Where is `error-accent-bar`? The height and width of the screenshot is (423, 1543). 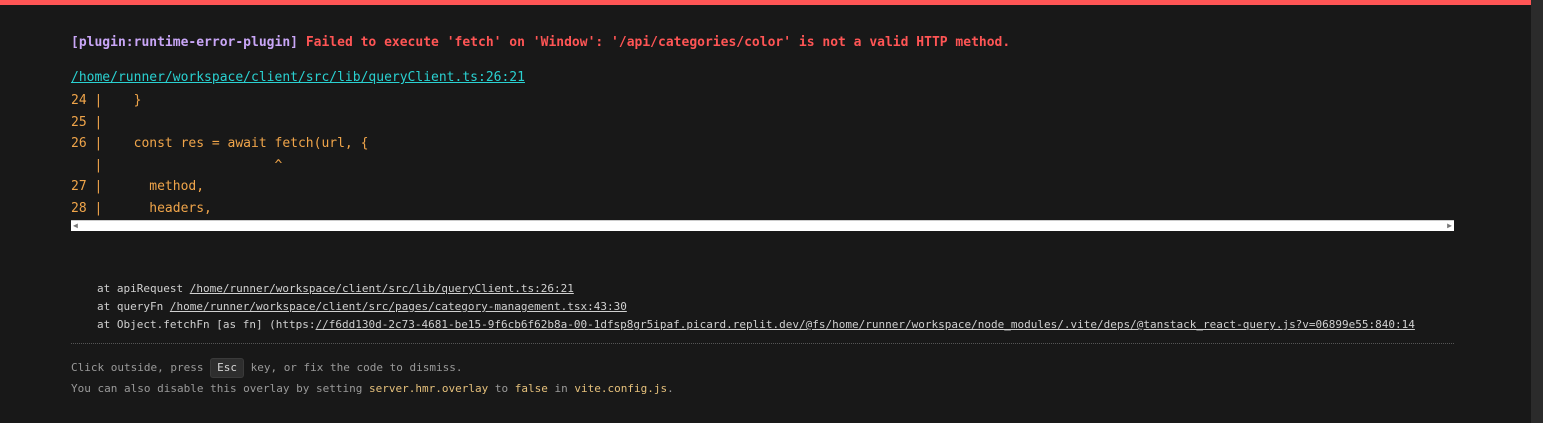
error-accent-bar is located at coordinates (765, 2).